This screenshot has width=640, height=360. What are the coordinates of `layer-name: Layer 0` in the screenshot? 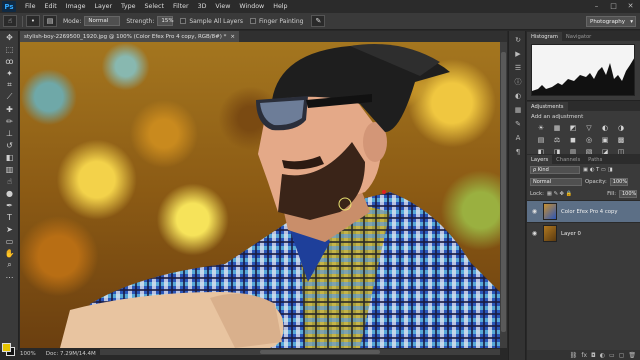 It's located at (571, 234).